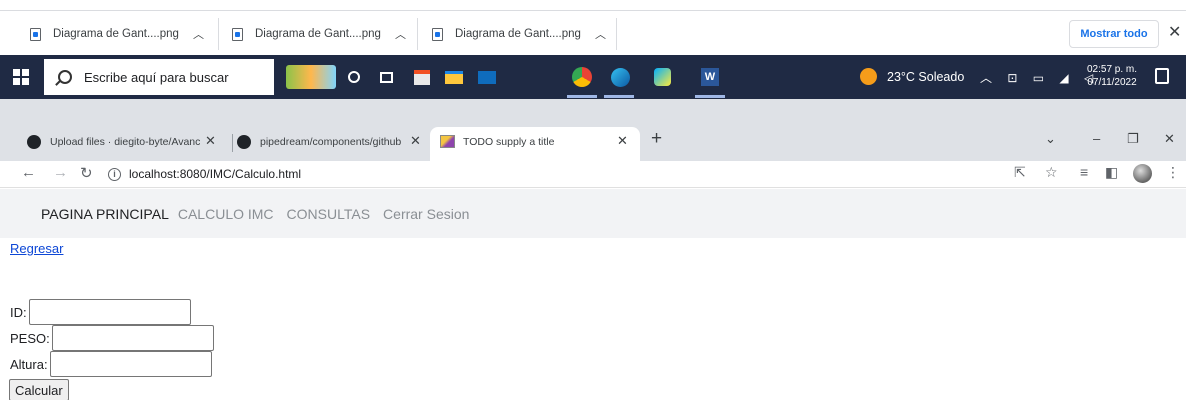  I want to click on search-icon, so click(65, 77).